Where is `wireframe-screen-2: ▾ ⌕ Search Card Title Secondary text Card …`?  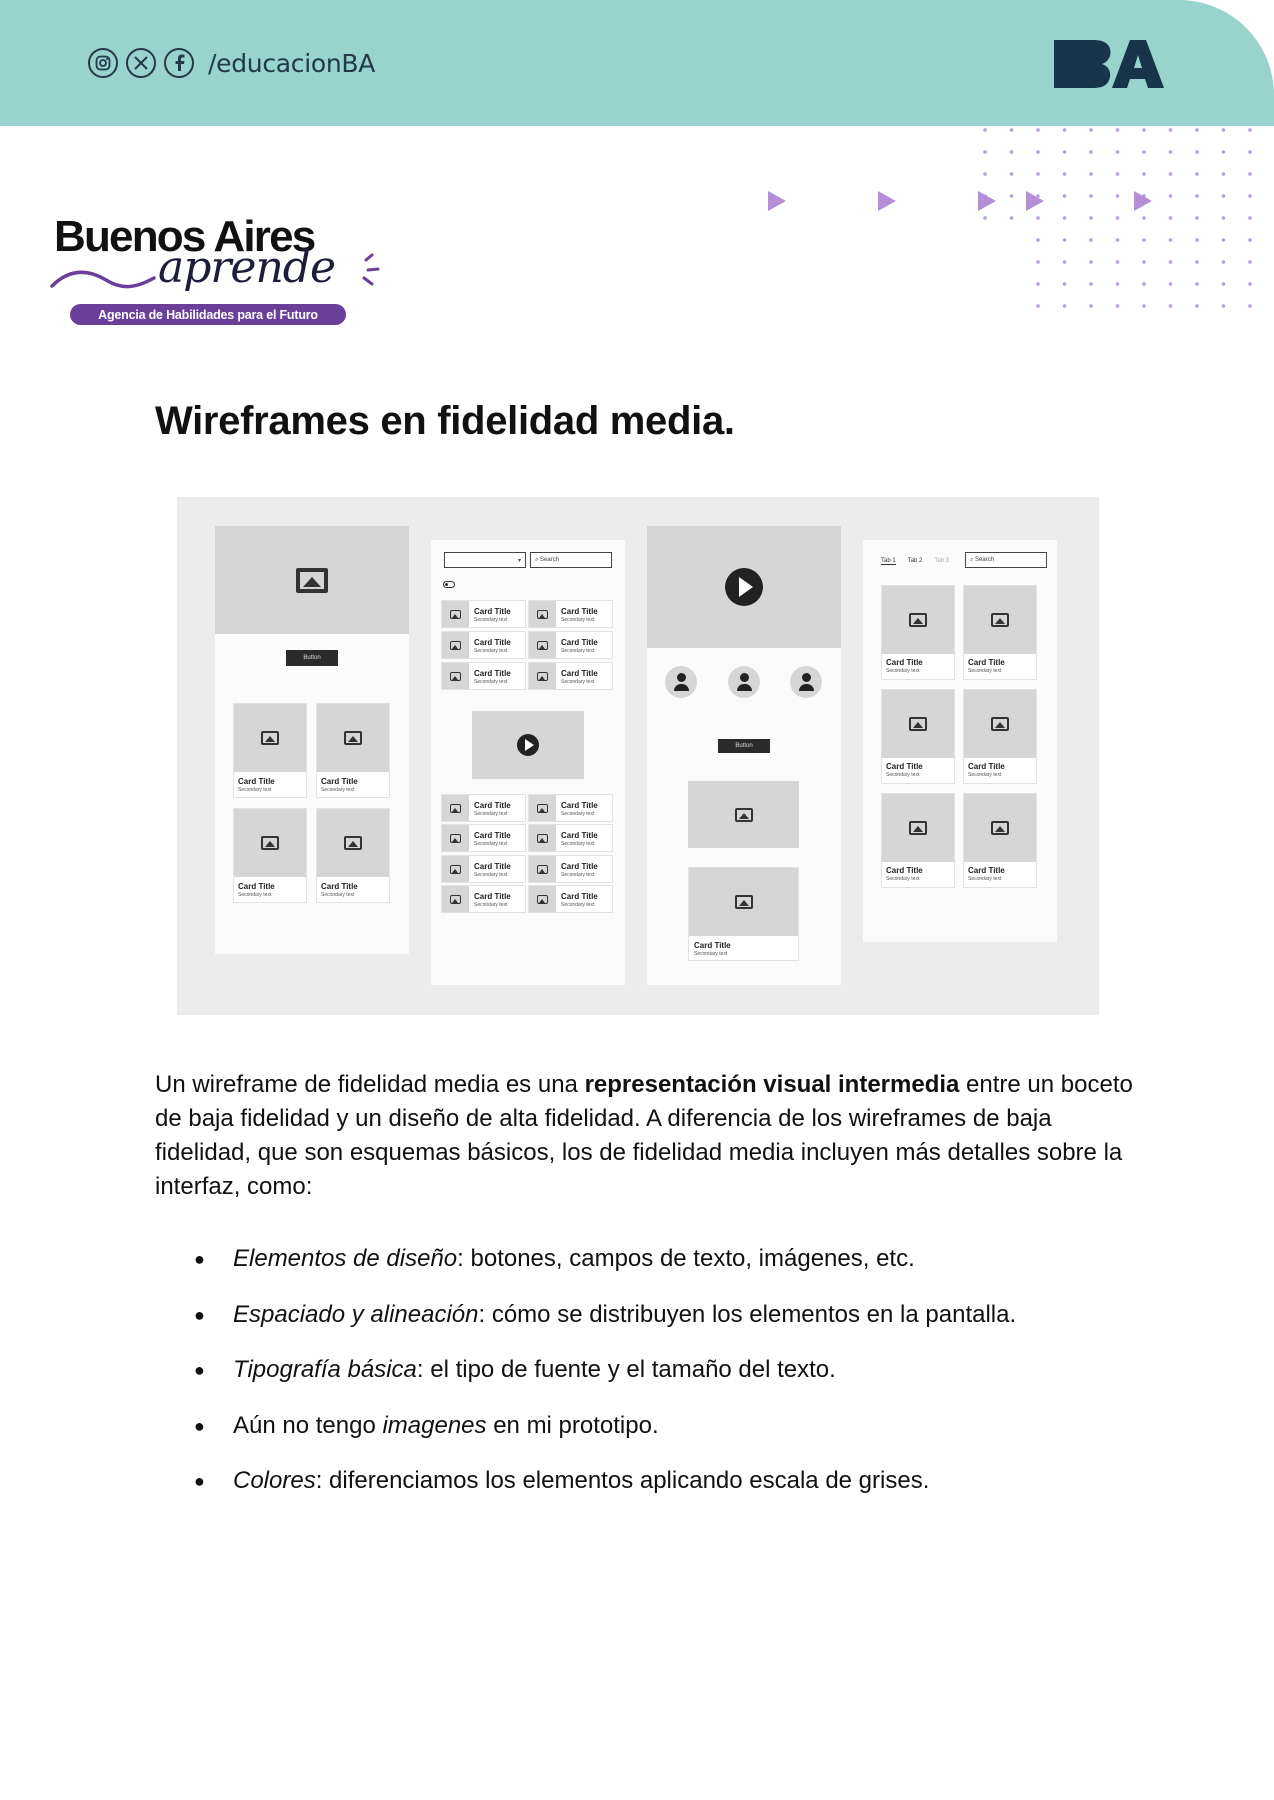 wireframe-screen-2: ▾ ⌕ Search Card Title Secondary text Card … is located at coordinates (528, 762).